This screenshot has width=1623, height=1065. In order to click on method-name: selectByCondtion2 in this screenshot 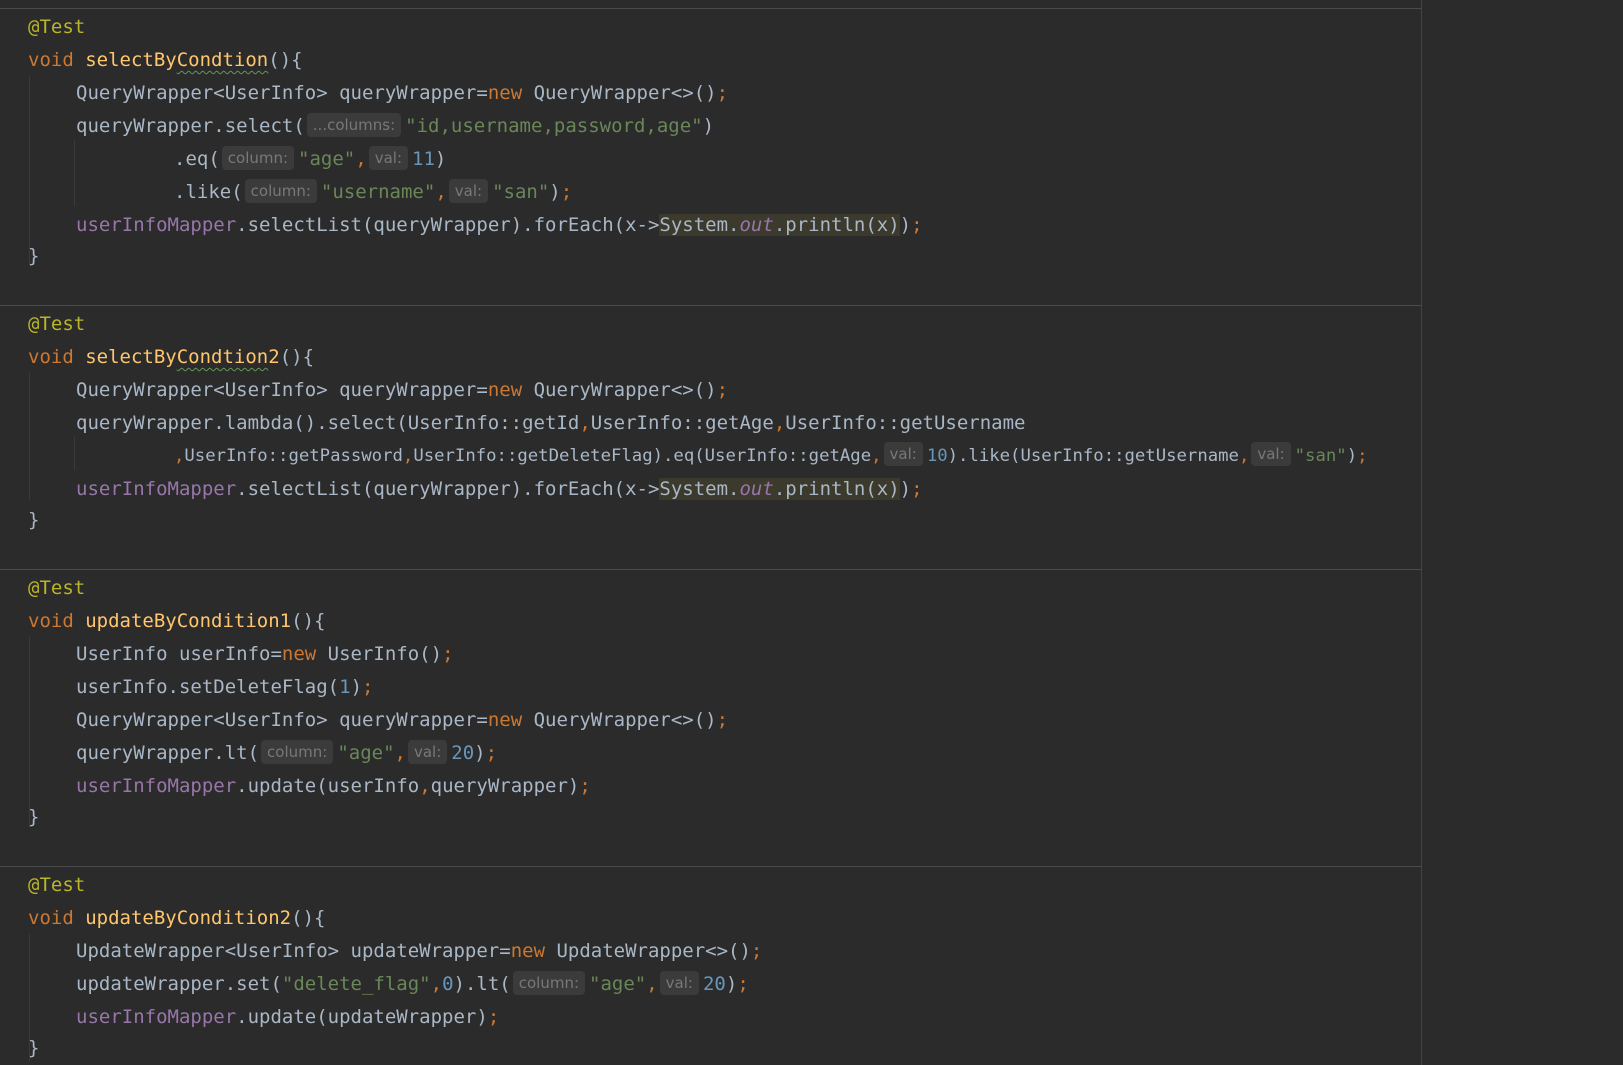, I will do `click(182, 357)`.